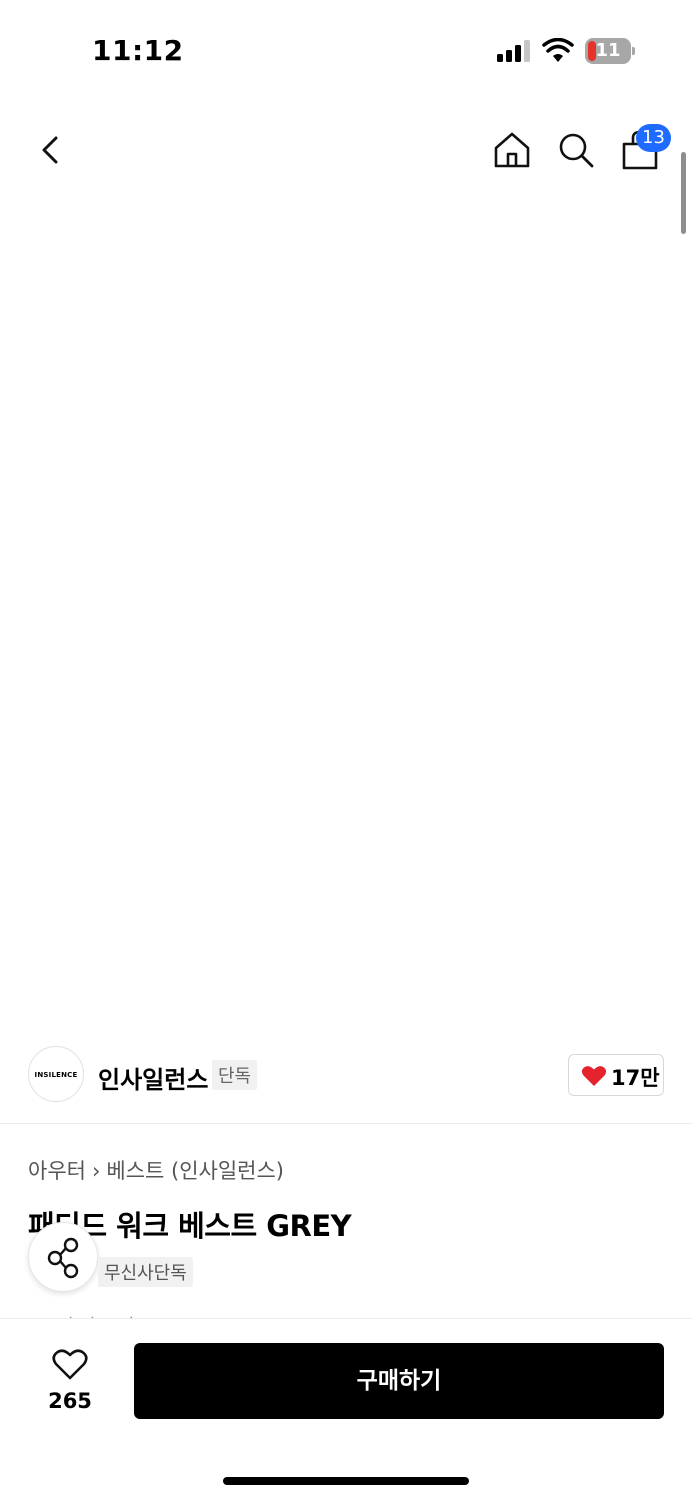  I want to click on wifi-icon, so click(558, 50).